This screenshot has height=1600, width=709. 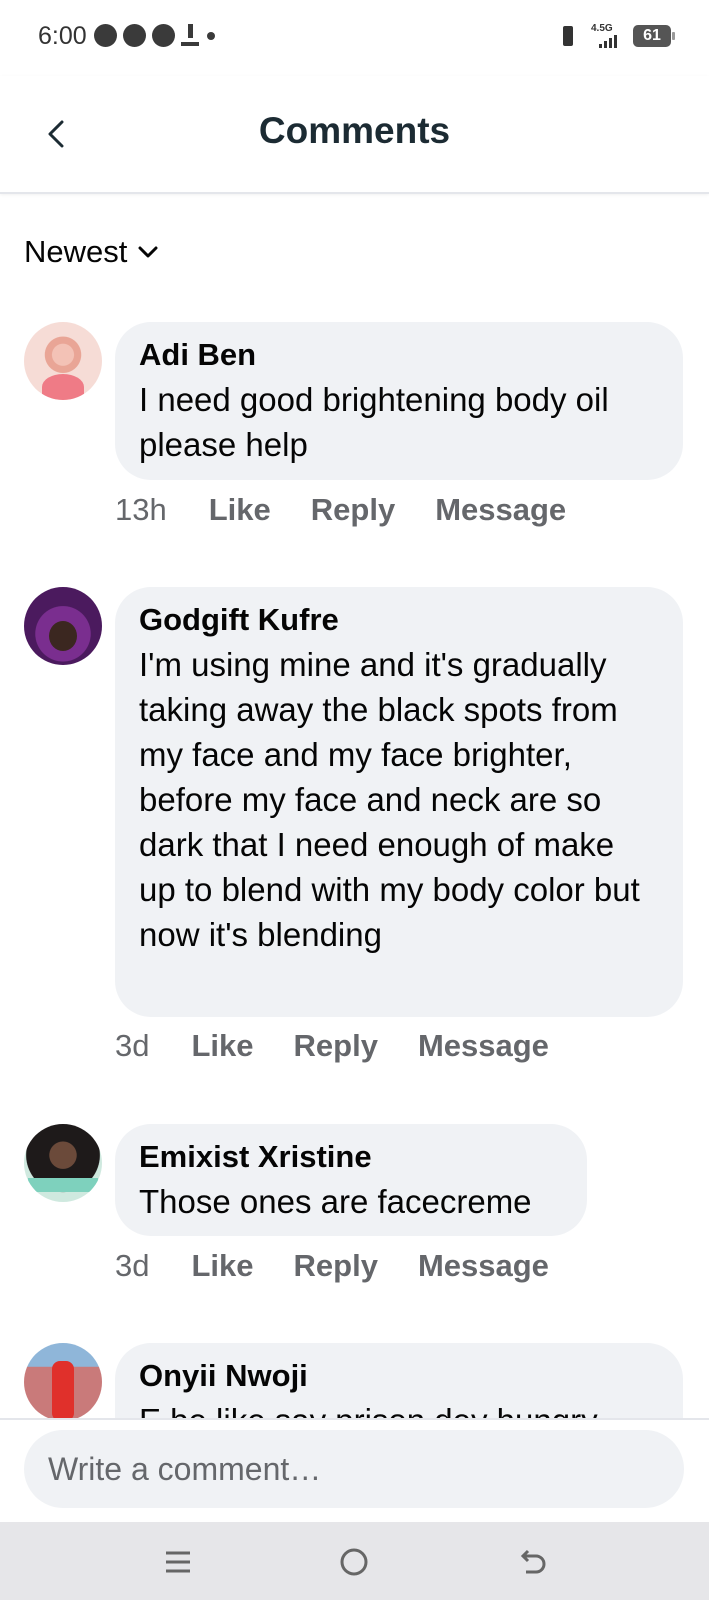 I want to click on comment-actions: 13h Like Reply Message, so click(x=360, y=510).